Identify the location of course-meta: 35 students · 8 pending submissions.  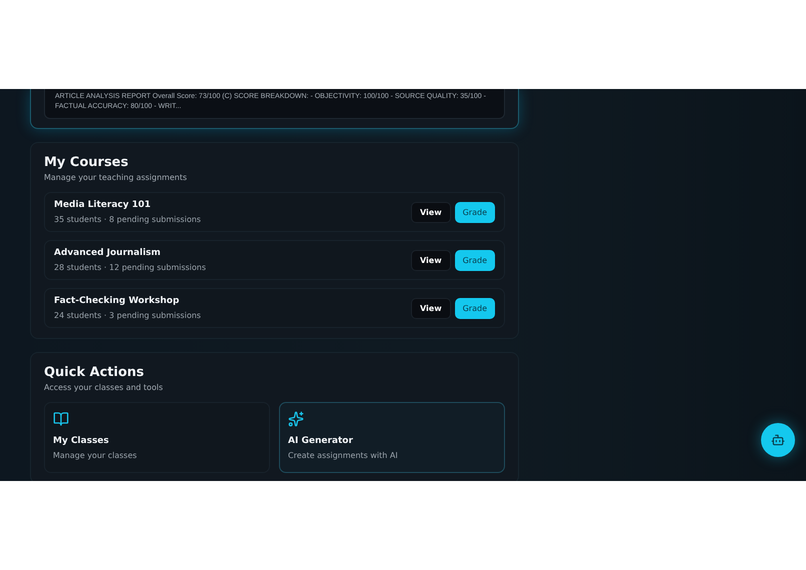
(127, 219).